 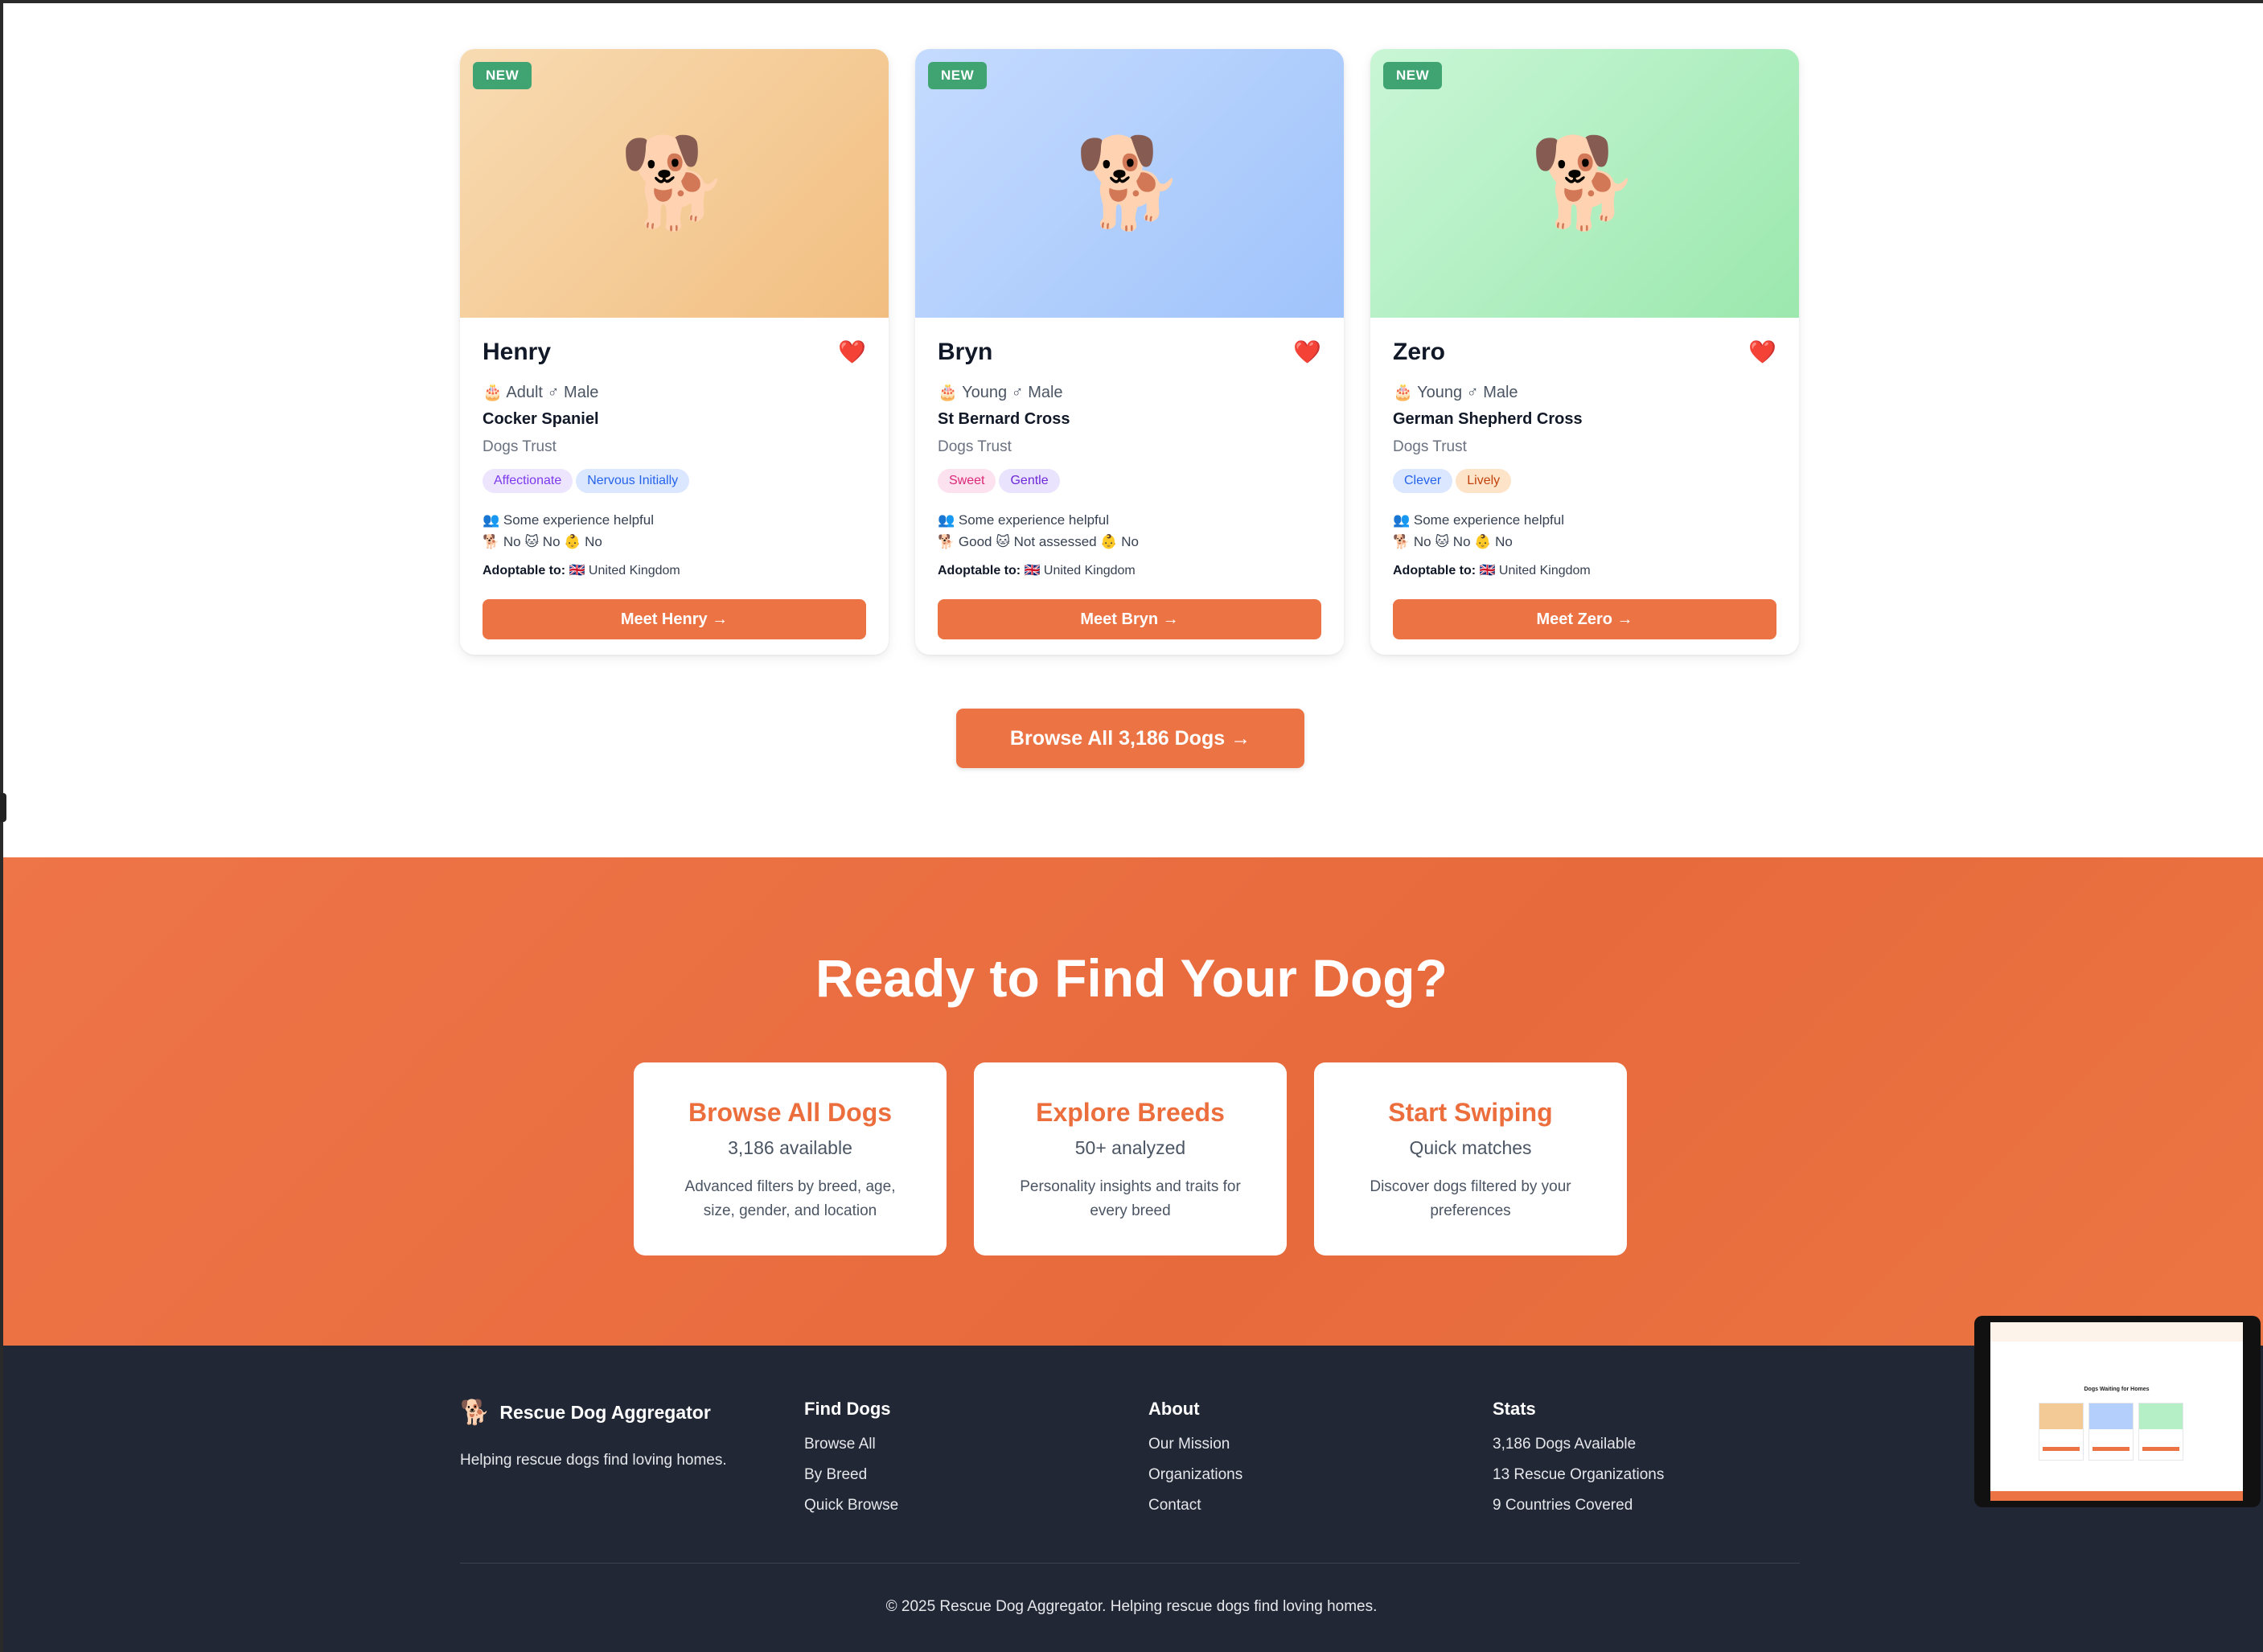 What do you see at coordinates (1130, 1563) in the screenshot?
I see `footer-divider` at bounding box center [1130, 1563].